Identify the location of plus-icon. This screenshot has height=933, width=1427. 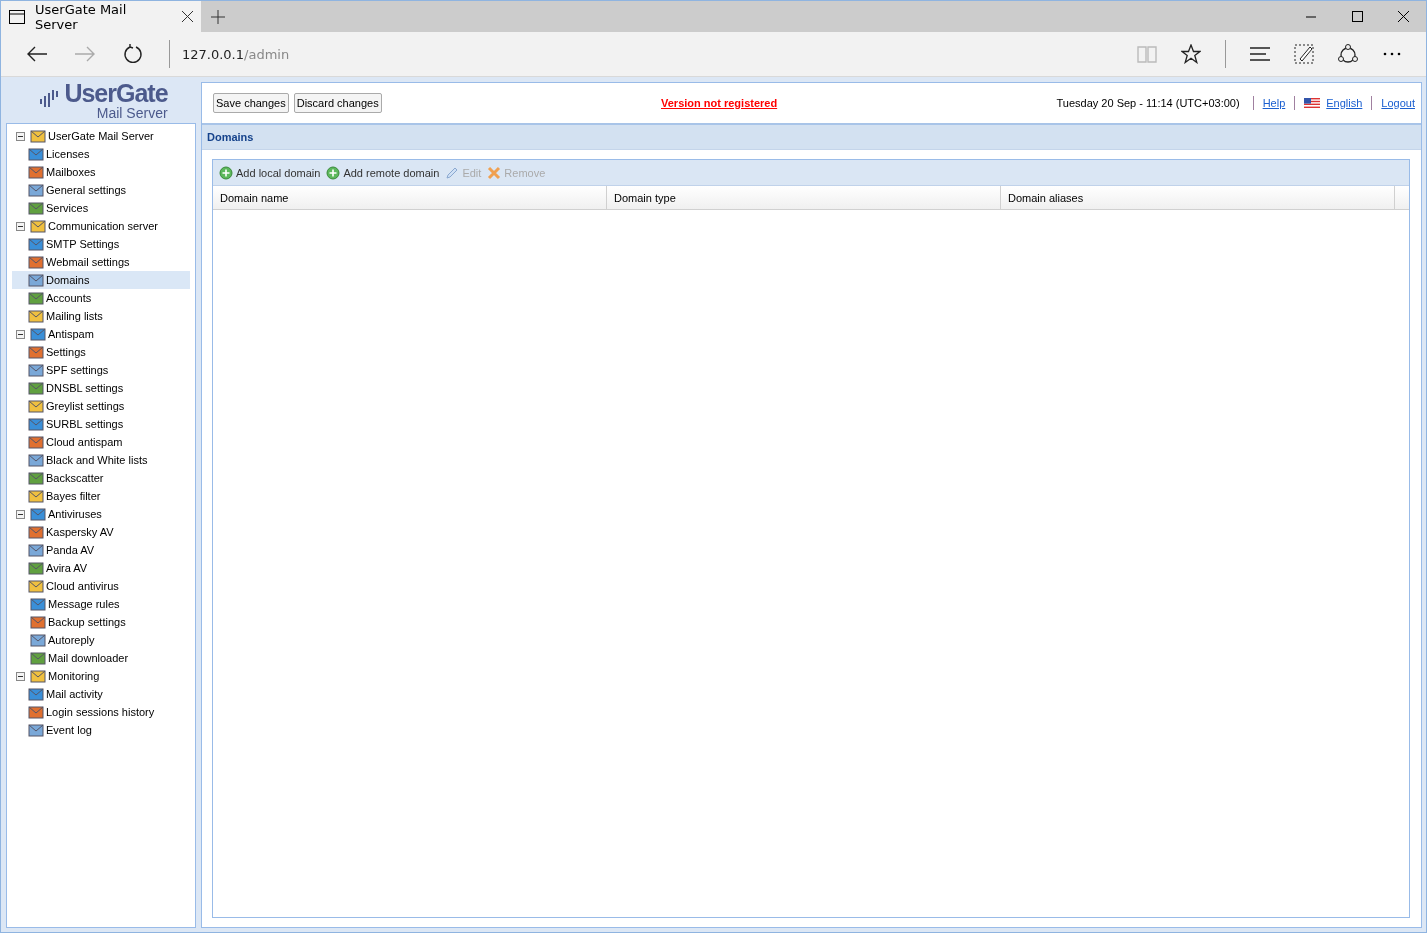
(333, 172).